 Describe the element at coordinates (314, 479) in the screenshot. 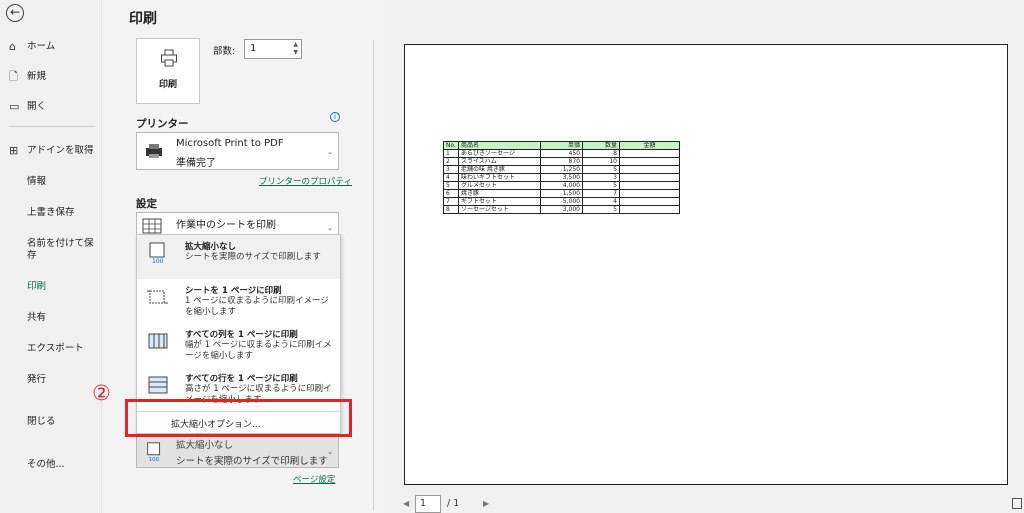

I see `page-setup-link: ページ設定` at that location.